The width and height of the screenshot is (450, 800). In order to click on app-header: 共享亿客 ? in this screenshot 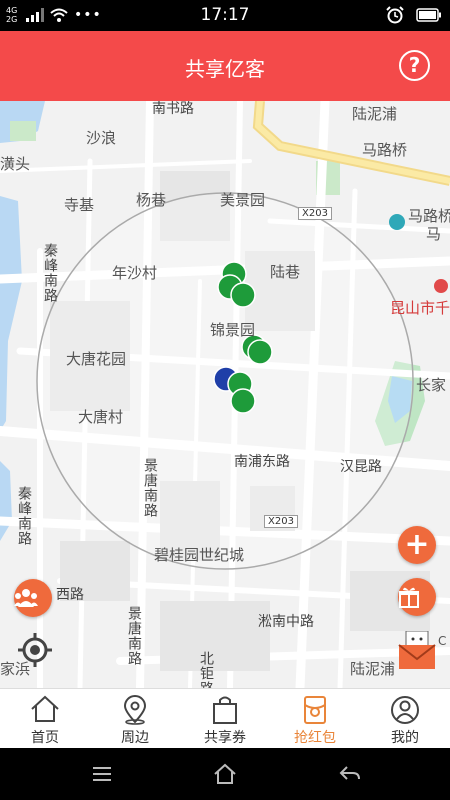, I will do `click(225, 66)`.